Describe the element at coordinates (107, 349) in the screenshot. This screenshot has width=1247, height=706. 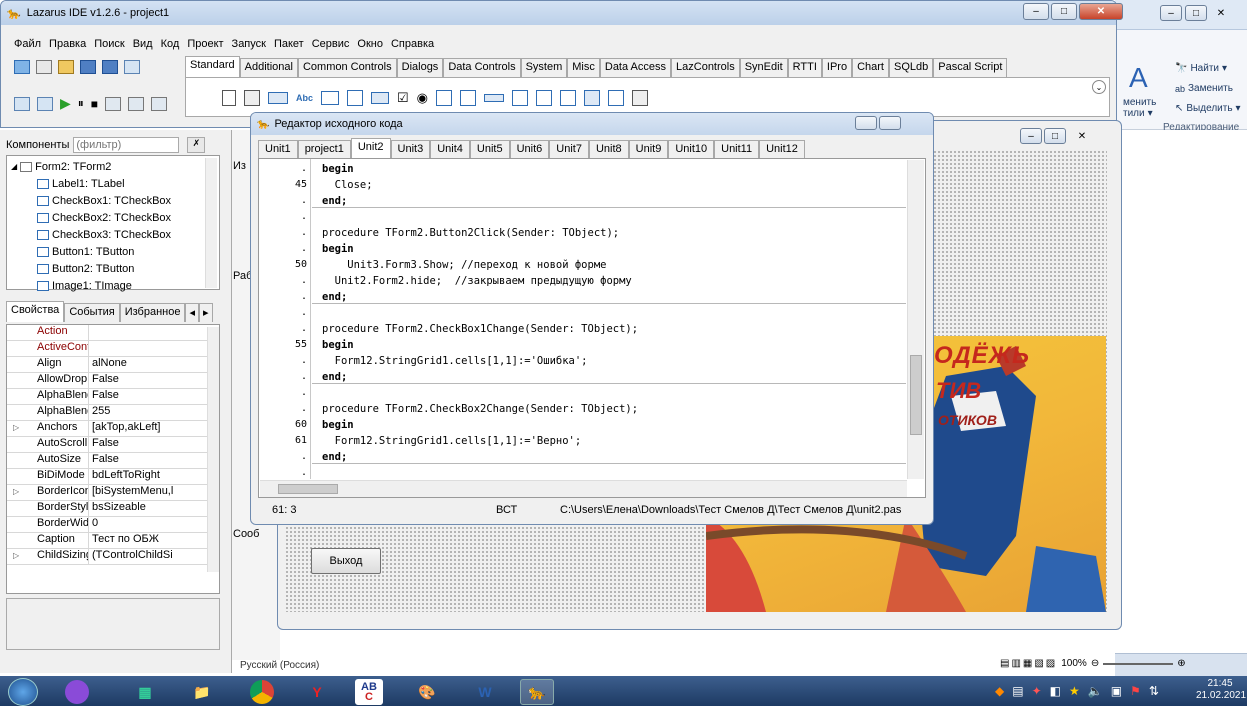
I see `property-row: ActiveControl` at that location.